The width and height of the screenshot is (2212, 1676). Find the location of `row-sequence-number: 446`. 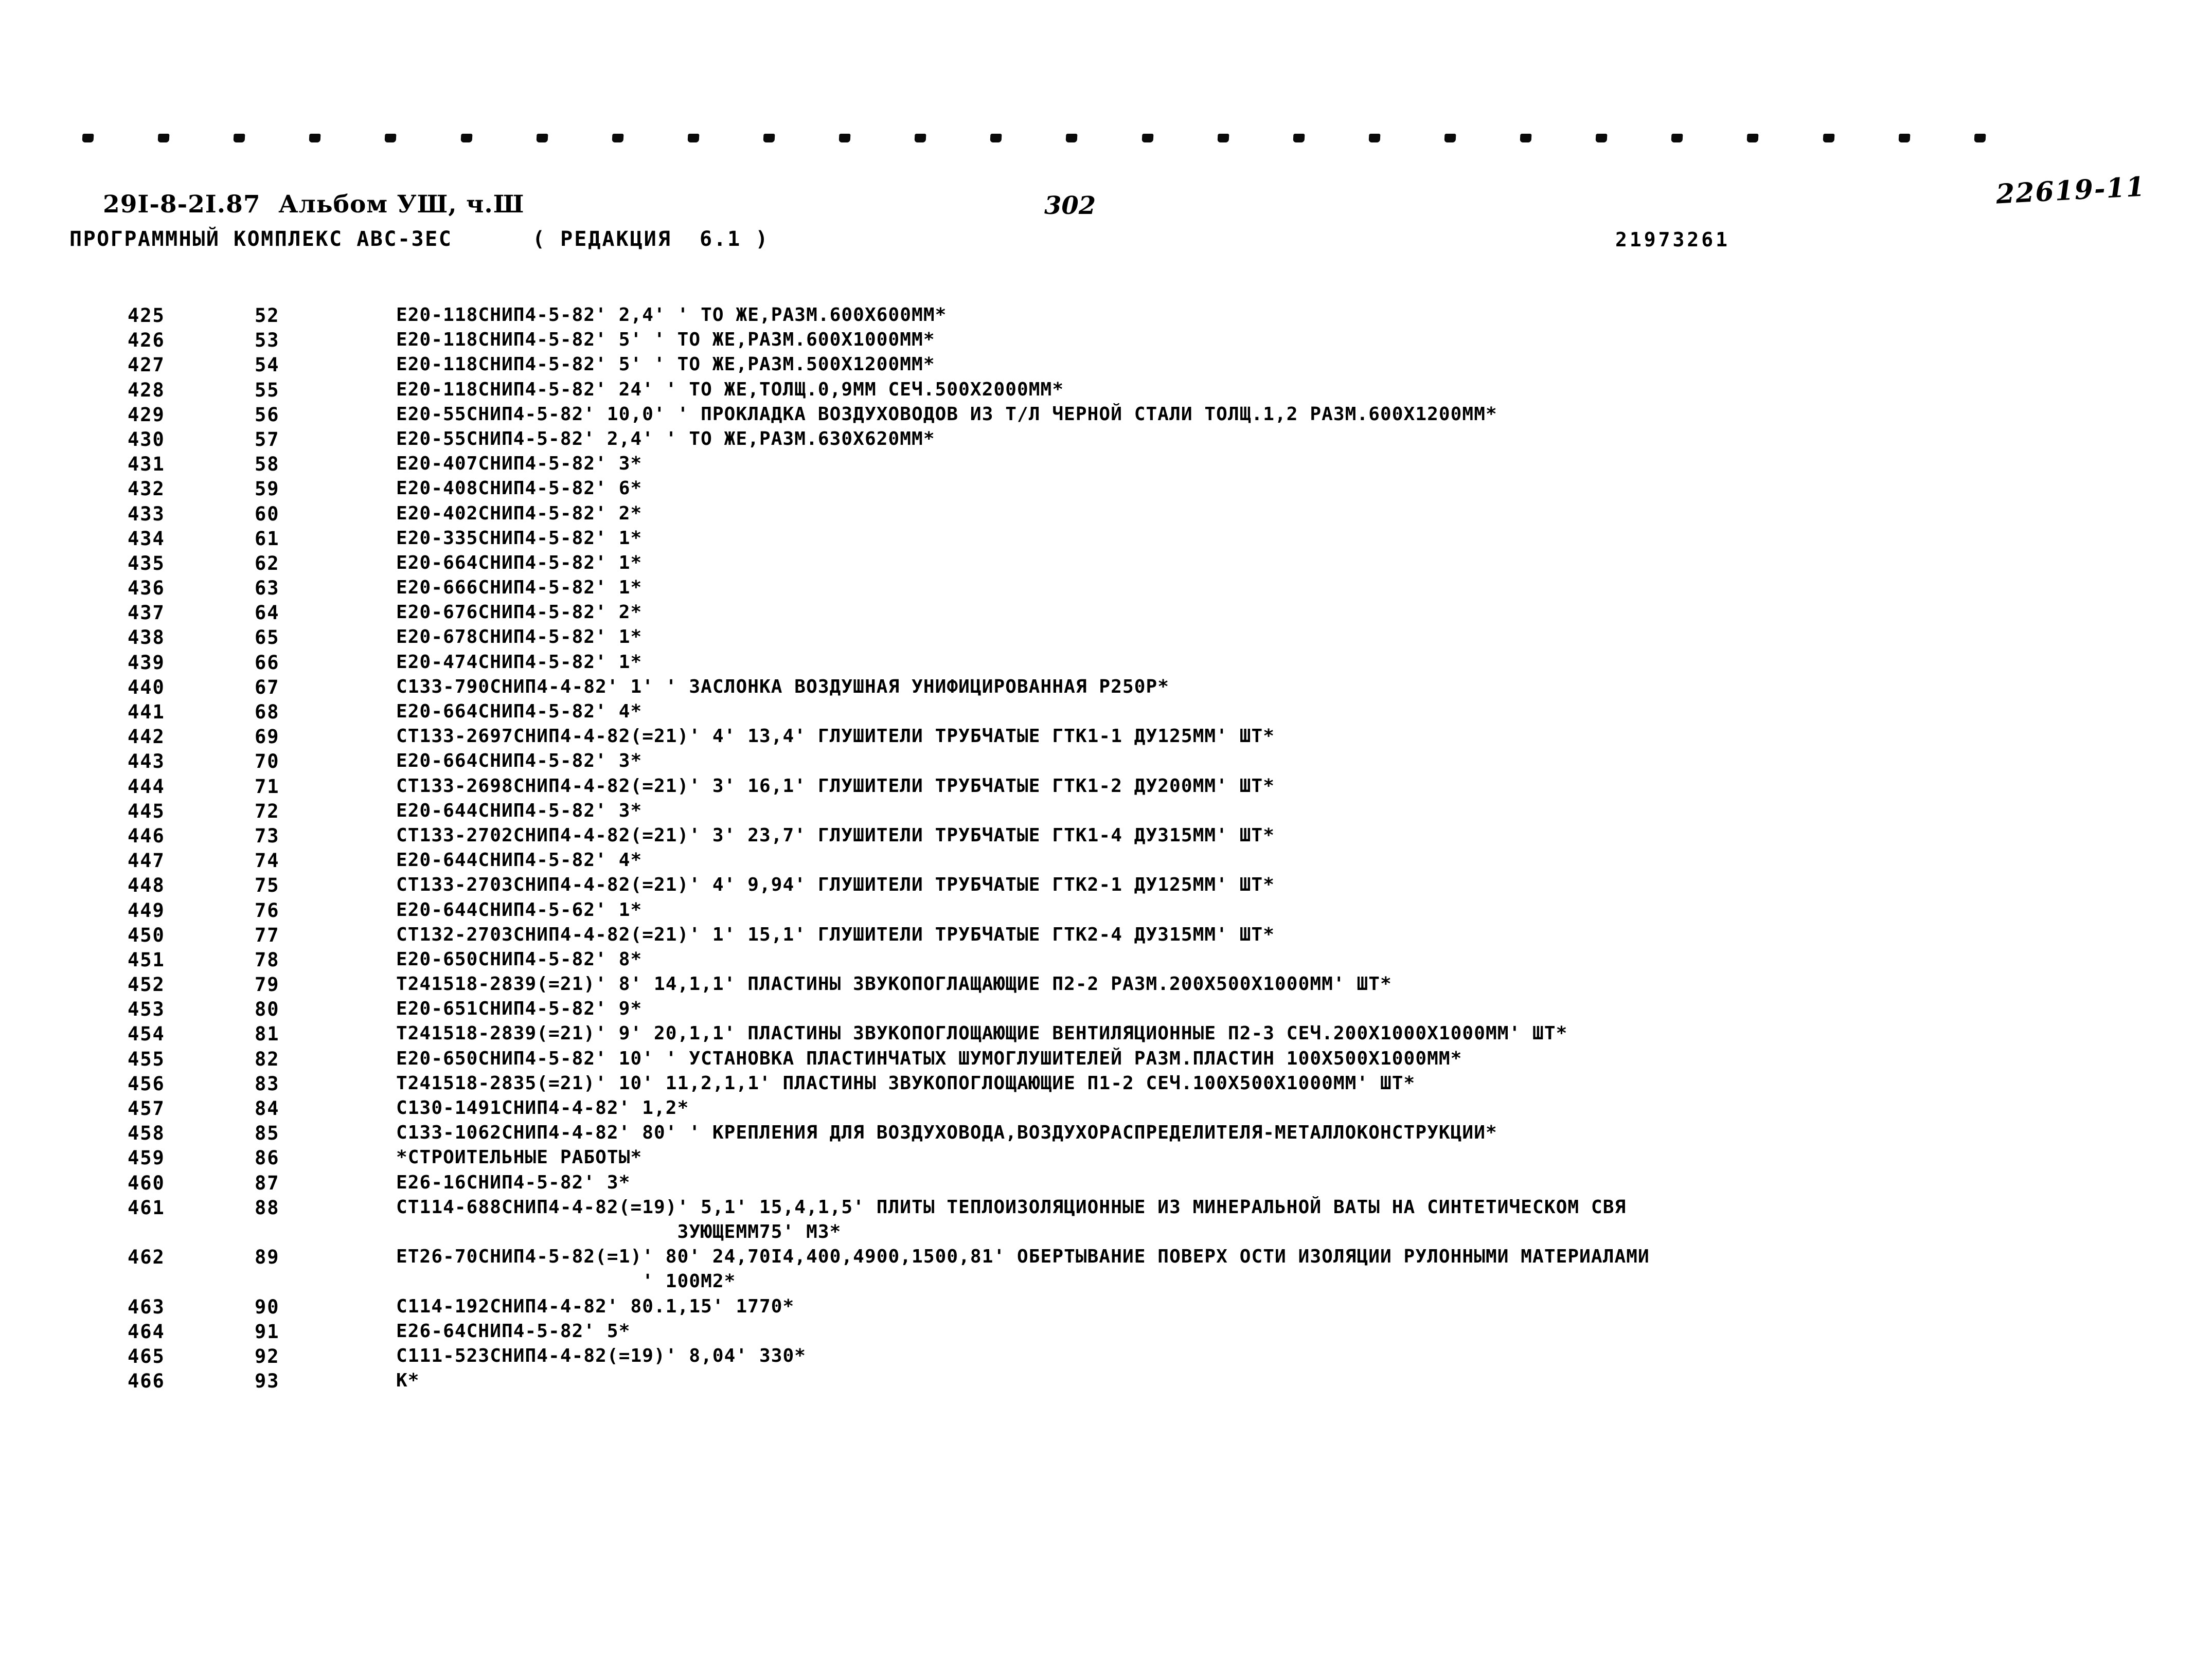

row-sequence-number: 446 is located at coordinates (146, 836).